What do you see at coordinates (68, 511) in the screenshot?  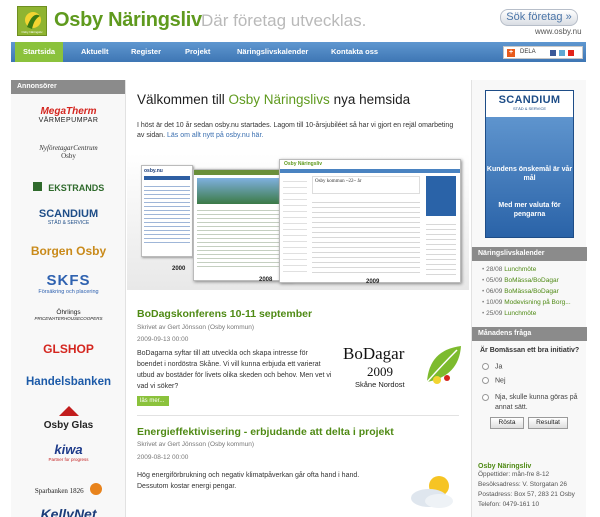 I see `sponsor-kellynet: KellyNet` at bounding box center [68, 511].